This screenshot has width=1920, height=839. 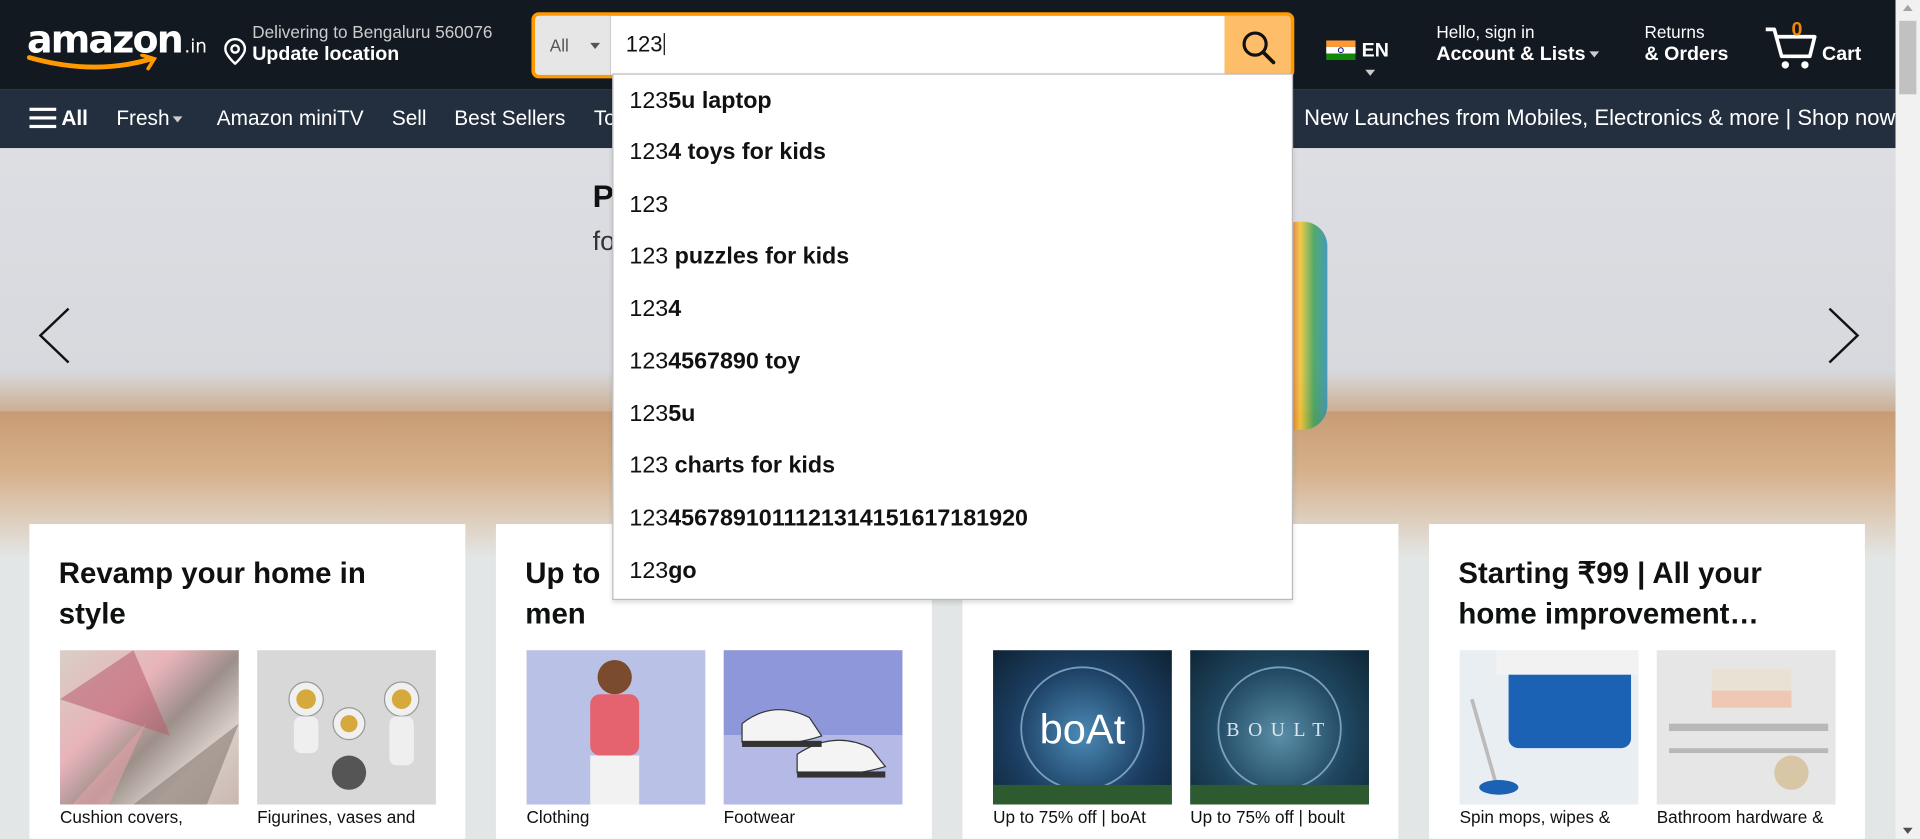 I want to click on tile-image-boat: boAt, so click(x=1082, y=727).